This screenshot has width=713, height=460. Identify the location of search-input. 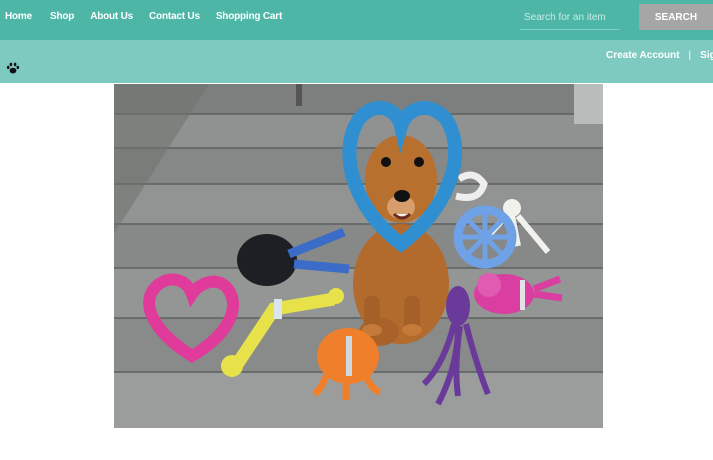
(570, 18).